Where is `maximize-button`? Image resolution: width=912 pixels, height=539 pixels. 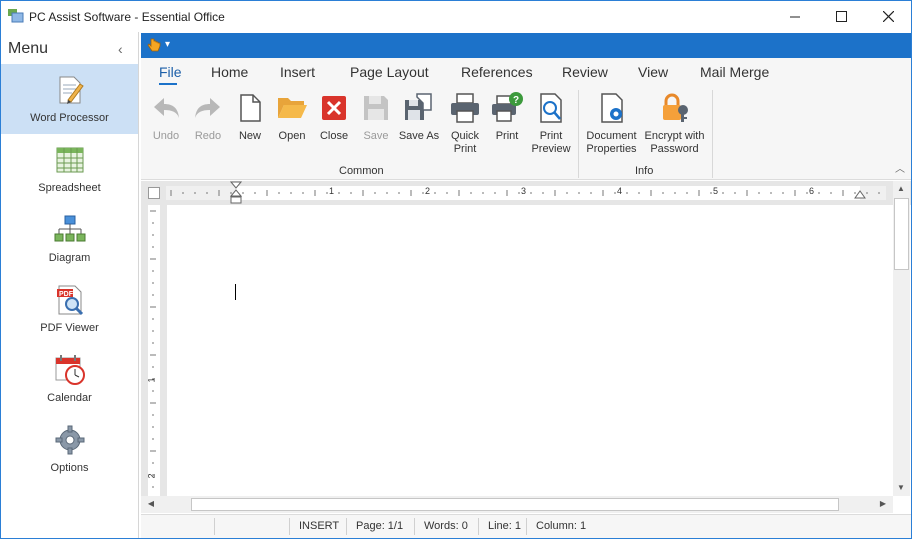
maximize-button is located at coordinates (841, 16).